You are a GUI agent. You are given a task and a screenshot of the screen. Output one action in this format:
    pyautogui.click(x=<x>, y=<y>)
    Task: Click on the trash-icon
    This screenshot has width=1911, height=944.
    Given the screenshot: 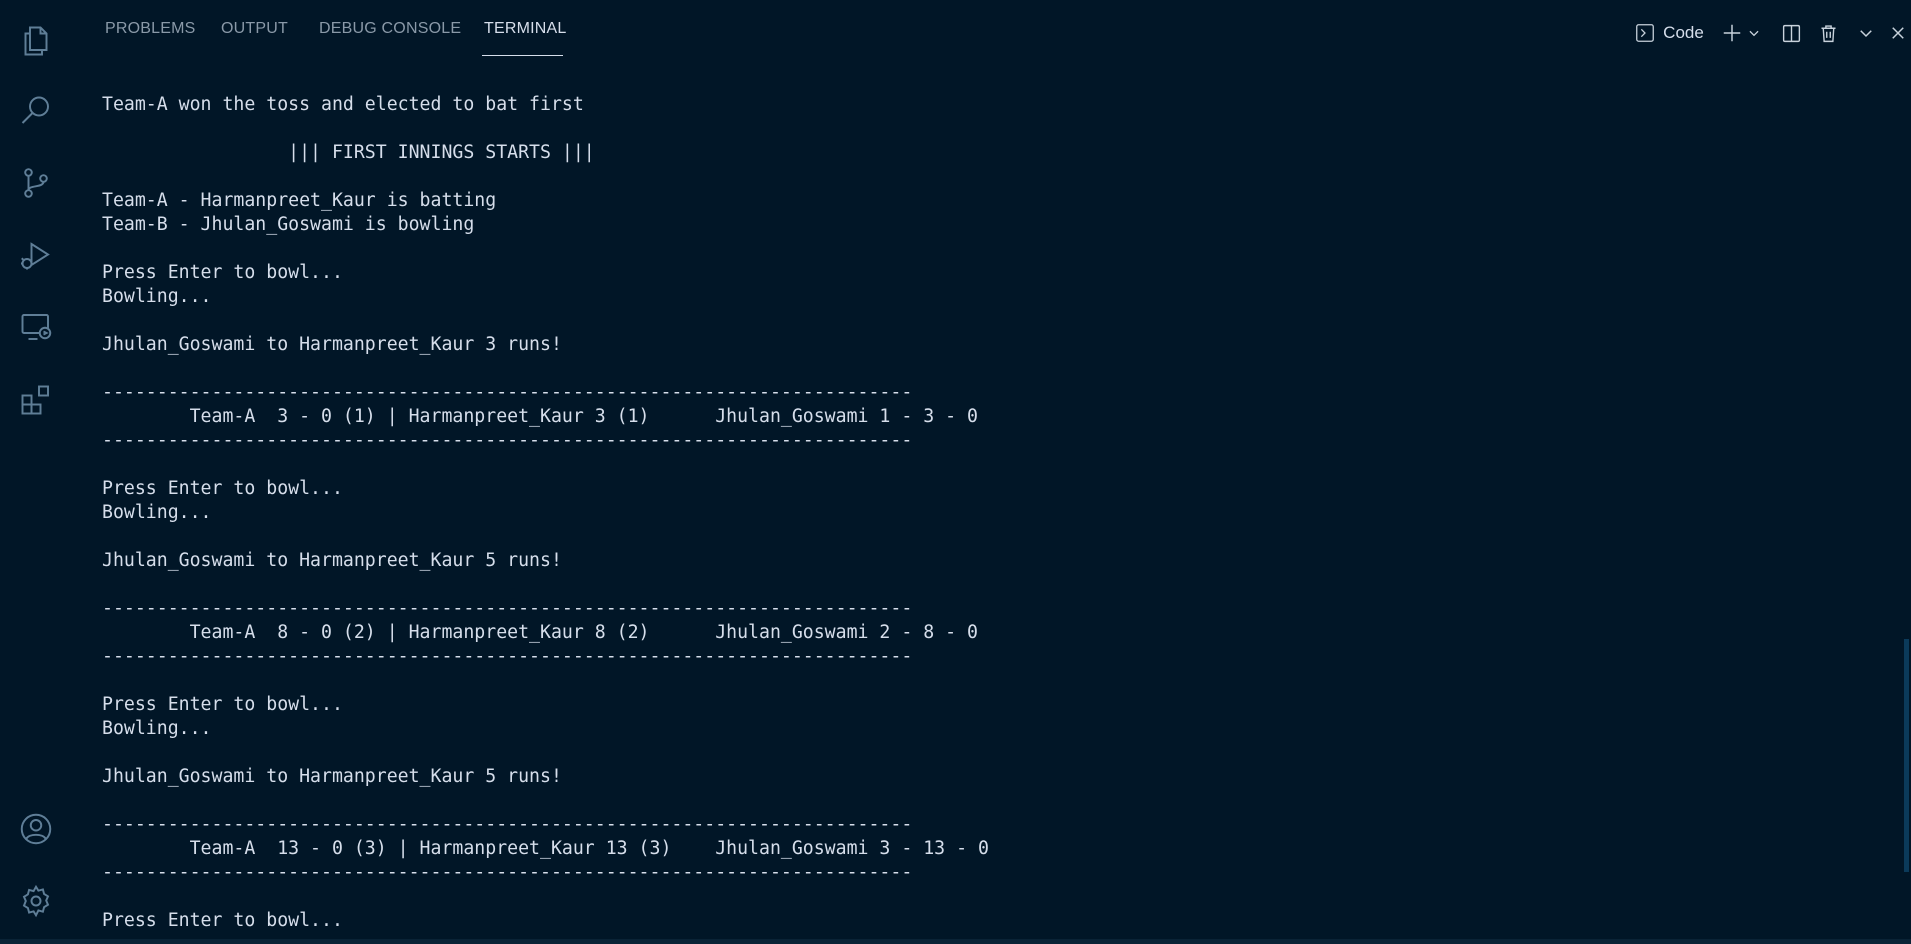 What is the action you would take?
    pyautogui.click(x=1828, y=33)
    